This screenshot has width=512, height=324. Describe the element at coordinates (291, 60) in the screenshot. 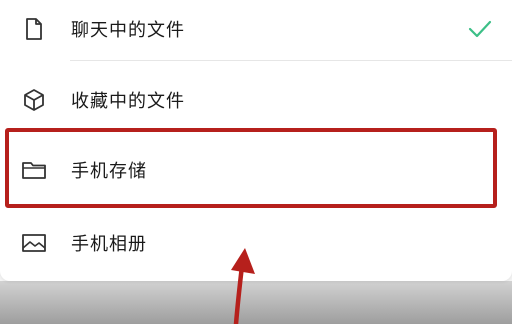

I see `divider` at that location.